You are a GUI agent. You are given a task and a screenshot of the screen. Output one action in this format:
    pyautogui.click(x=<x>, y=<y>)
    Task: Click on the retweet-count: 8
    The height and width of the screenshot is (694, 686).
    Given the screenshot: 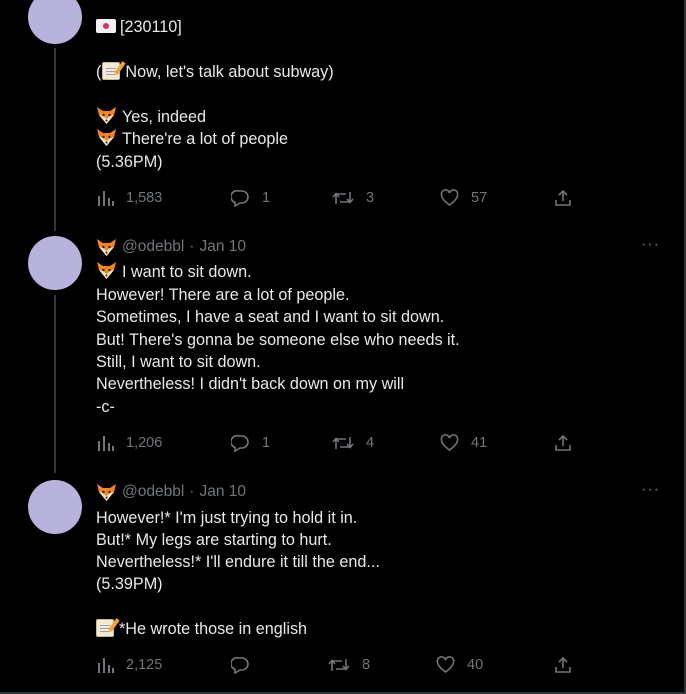 What is the action you would take?
    pyautogui.click(x=366, y=665)
    